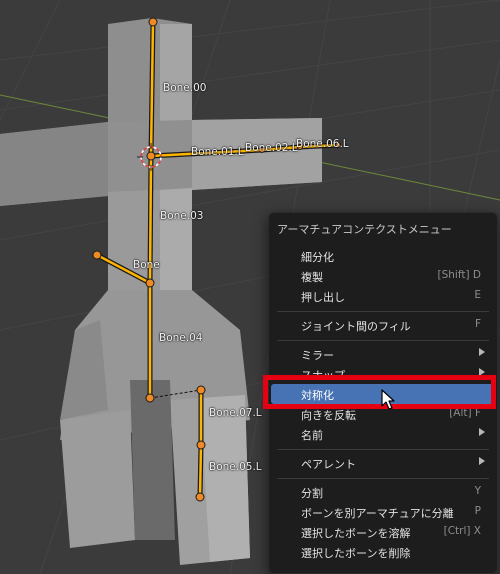 Image resolution: width=500 pixels, height=574 pixels. Describe the element at coordinates (379, 392) in the screenshot. I see `highlight-box` at that location.